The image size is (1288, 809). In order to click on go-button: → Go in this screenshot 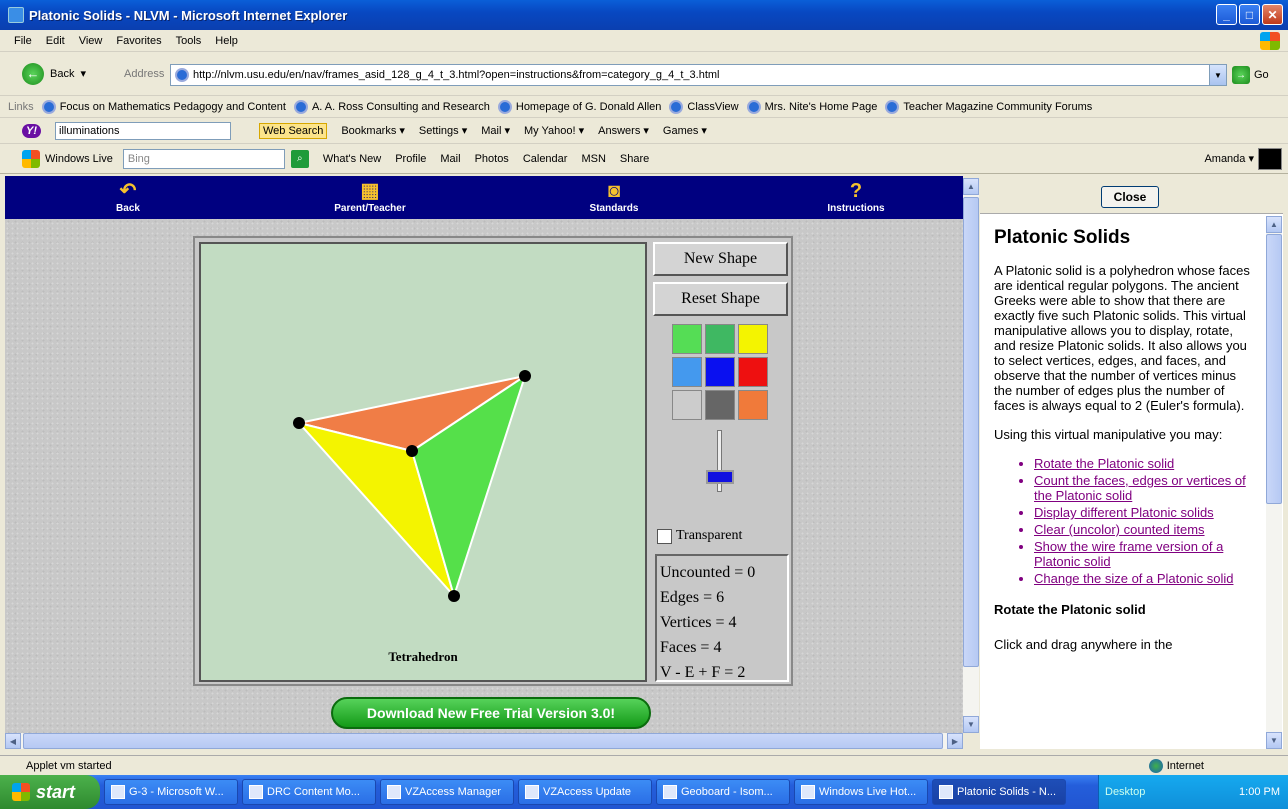, I will do `click(1250, 75)`.